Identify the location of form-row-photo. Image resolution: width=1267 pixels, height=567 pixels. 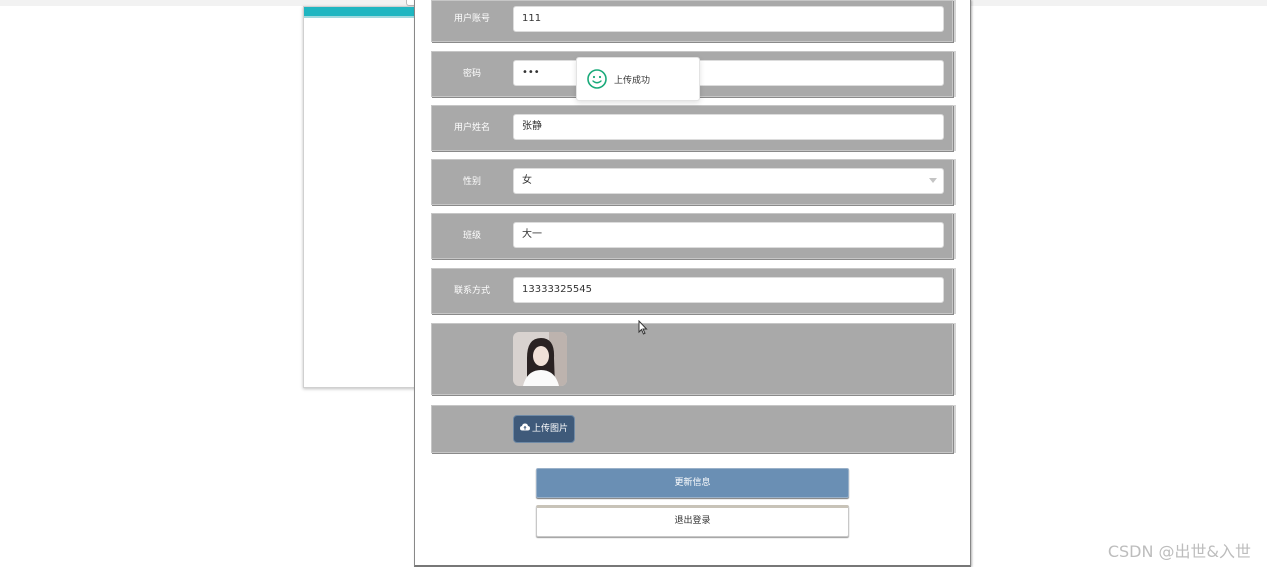
(692, 359).